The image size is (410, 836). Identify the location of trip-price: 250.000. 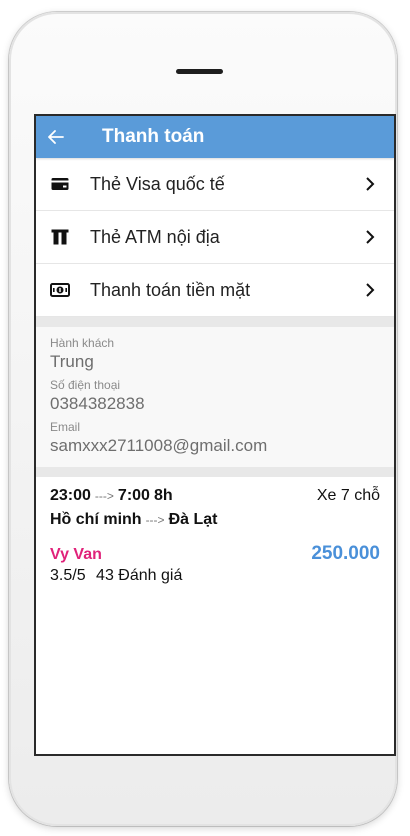
(345, 553).